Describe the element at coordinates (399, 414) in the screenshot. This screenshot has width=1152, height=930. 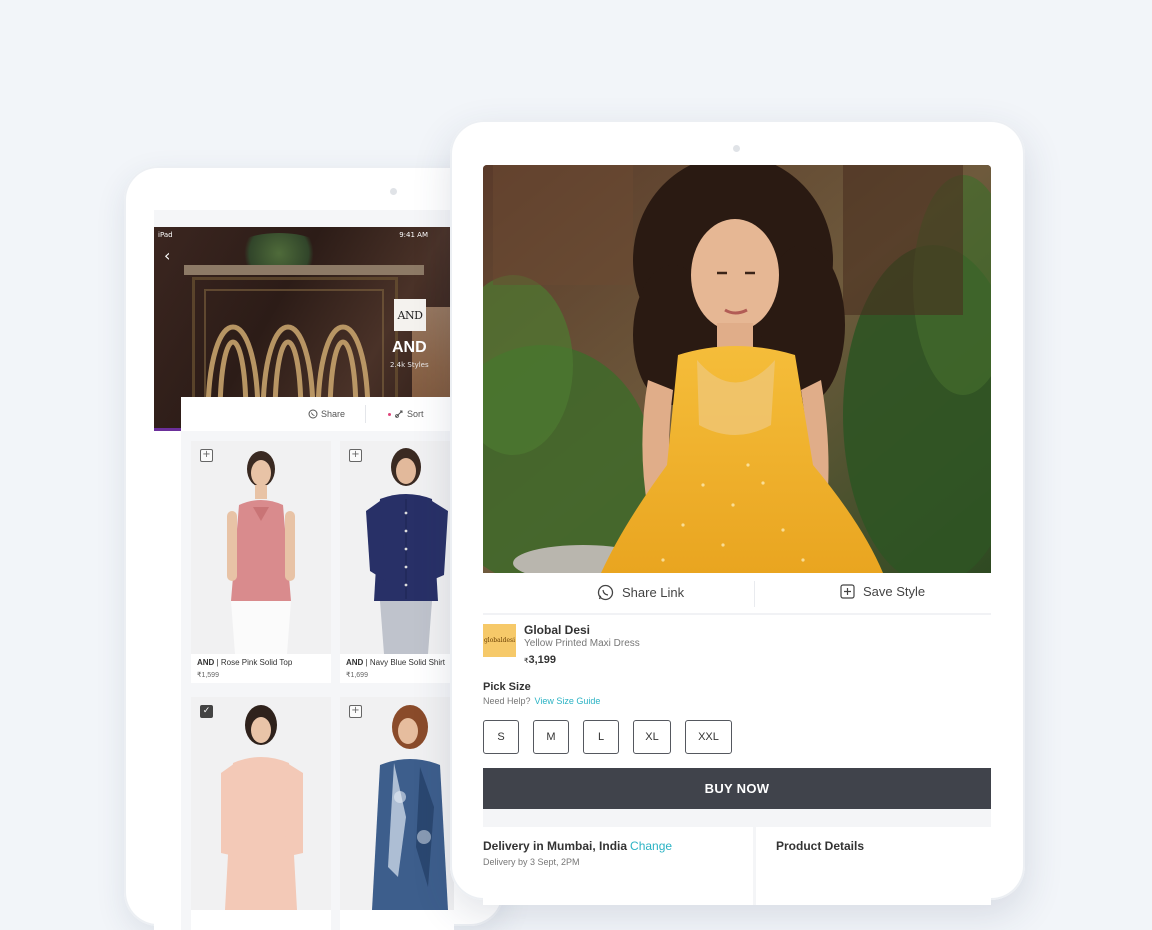
I see `sort-icon` at that location.